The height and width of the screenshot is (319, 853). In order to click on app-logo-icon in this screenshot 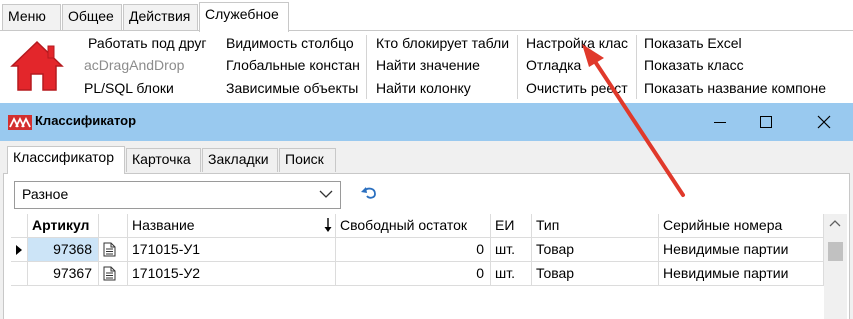, I will do `click(20, 122)`.